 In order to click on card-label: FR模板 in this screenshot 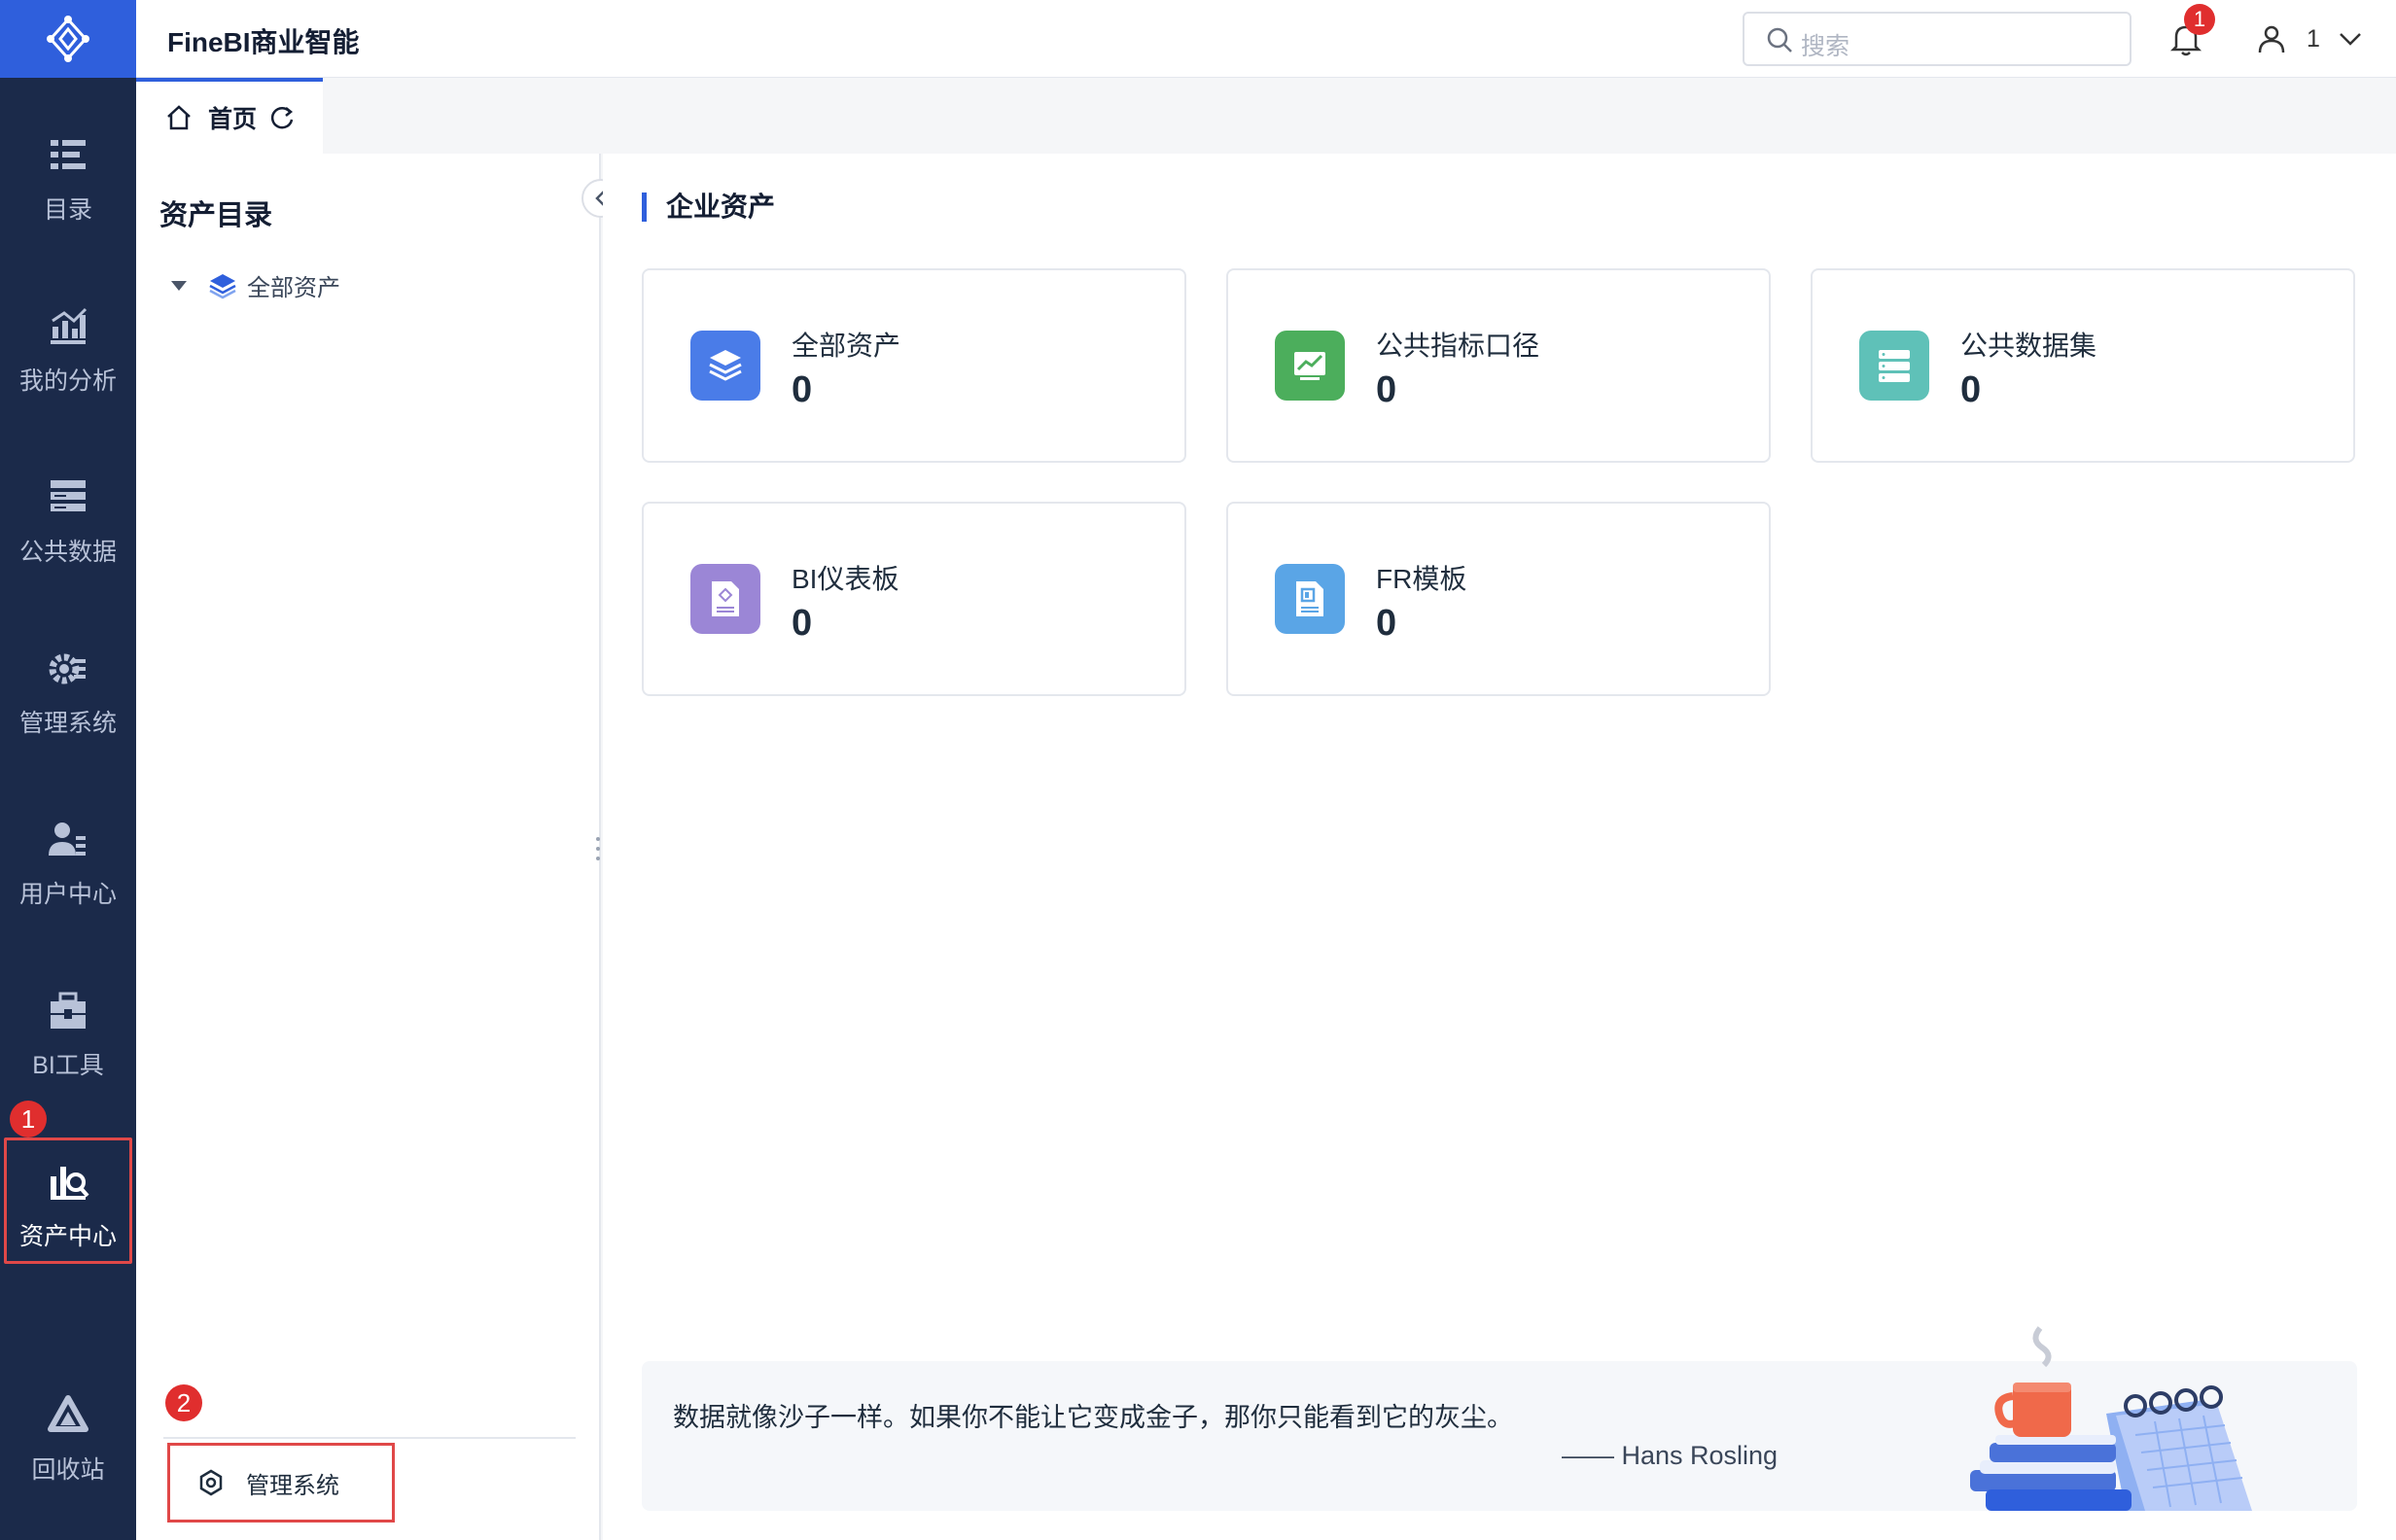, I will do `click(1422, 579)`.